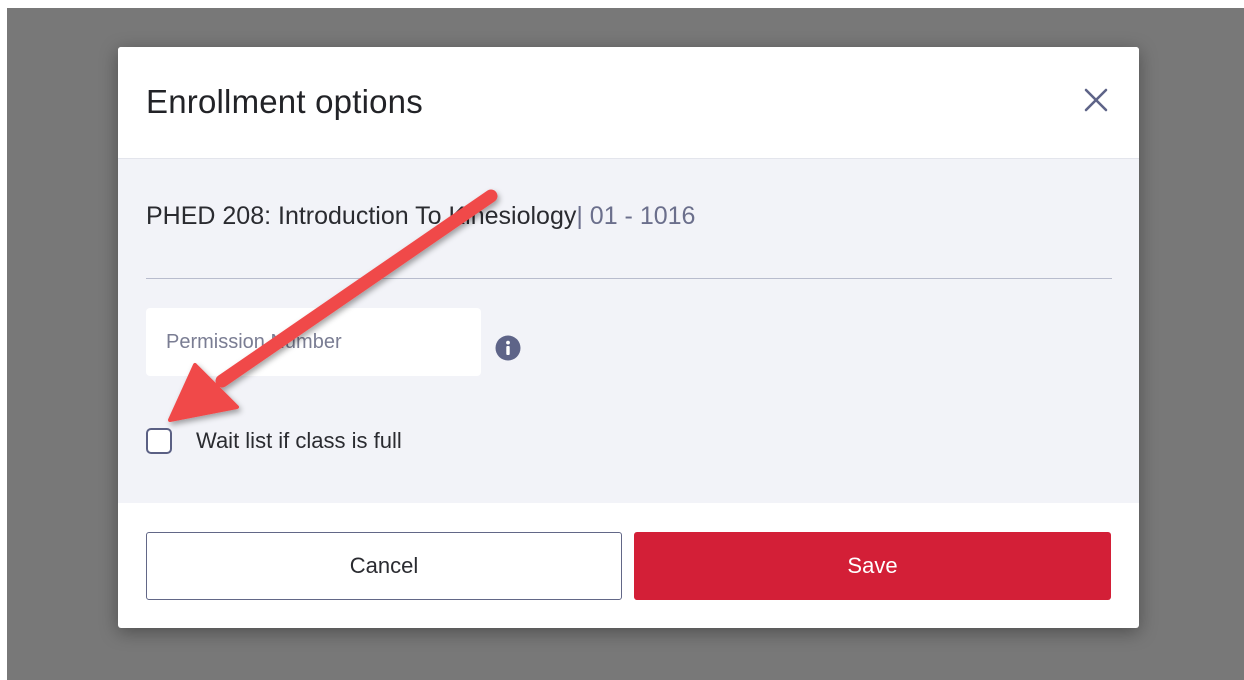 The width and height of the screenshot is (1244, 680). I want to click on cancel-button: Cancel, so click(384, 566).